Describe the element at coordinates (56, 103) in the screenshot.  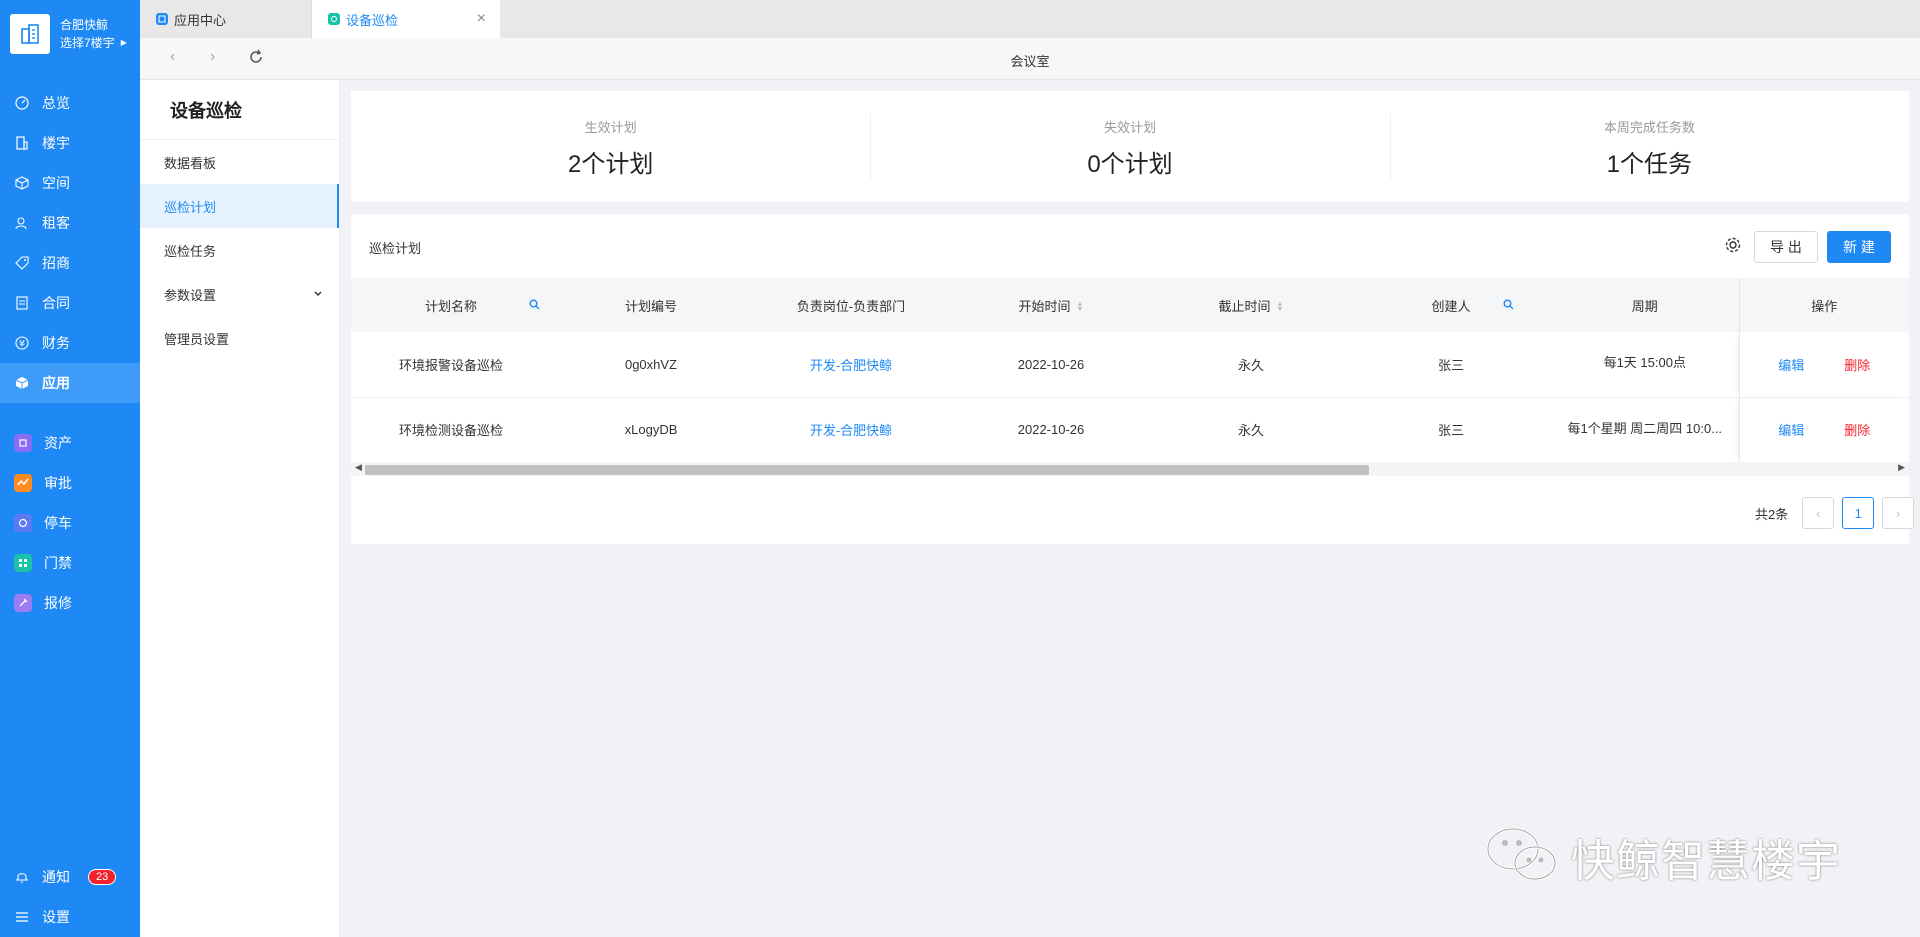
I see `nav-label: 总览` at that location.